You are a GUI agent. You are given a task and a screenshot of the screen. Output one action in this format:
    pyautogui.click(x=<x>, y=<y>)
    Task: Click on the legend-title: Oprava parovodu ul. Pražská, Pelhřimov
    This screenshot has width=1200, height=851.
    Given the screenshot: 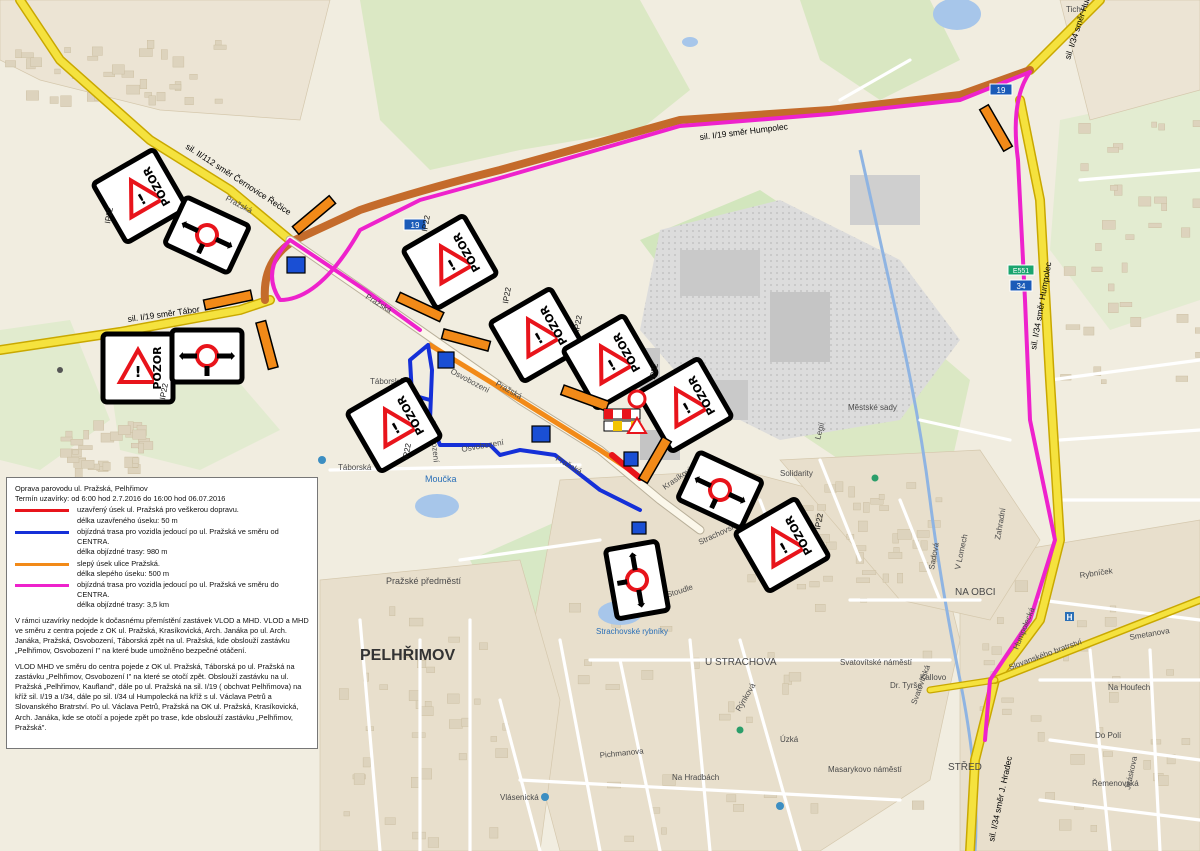 What is the action you would take?
    pyautogui.click(x=81, y=488)
    